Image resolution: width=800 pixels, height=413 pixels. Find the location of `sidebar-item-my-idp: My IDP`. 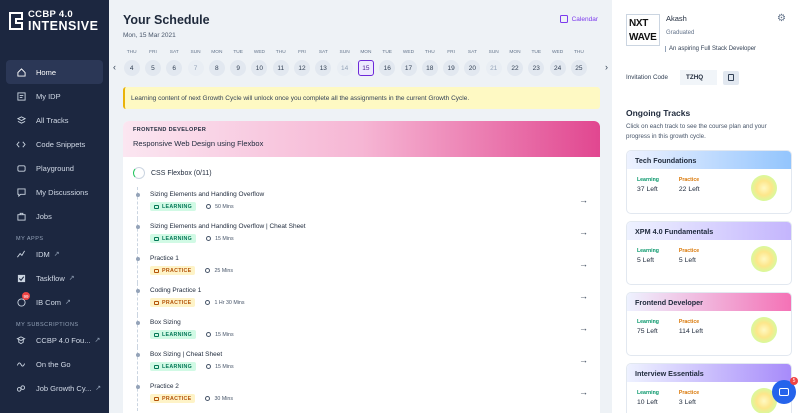

sidebar-item-my-idp: My IDP is located at coordinates (54, 96).